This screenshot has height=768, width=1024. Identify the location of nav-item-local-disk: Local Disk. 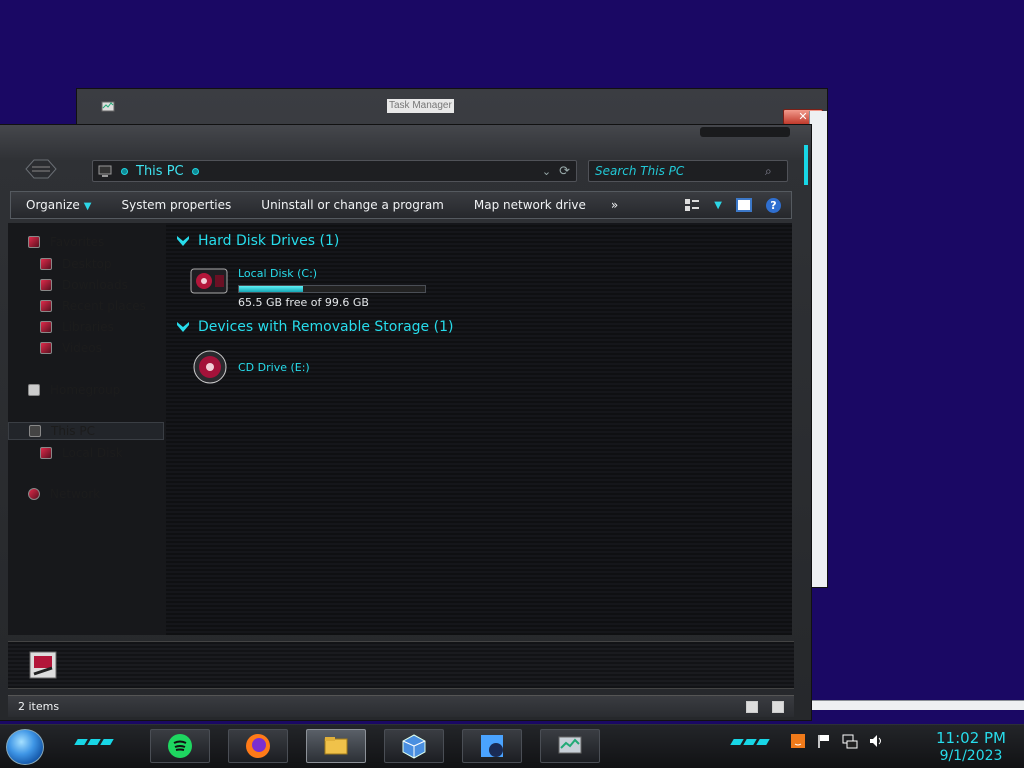
(86, 453).